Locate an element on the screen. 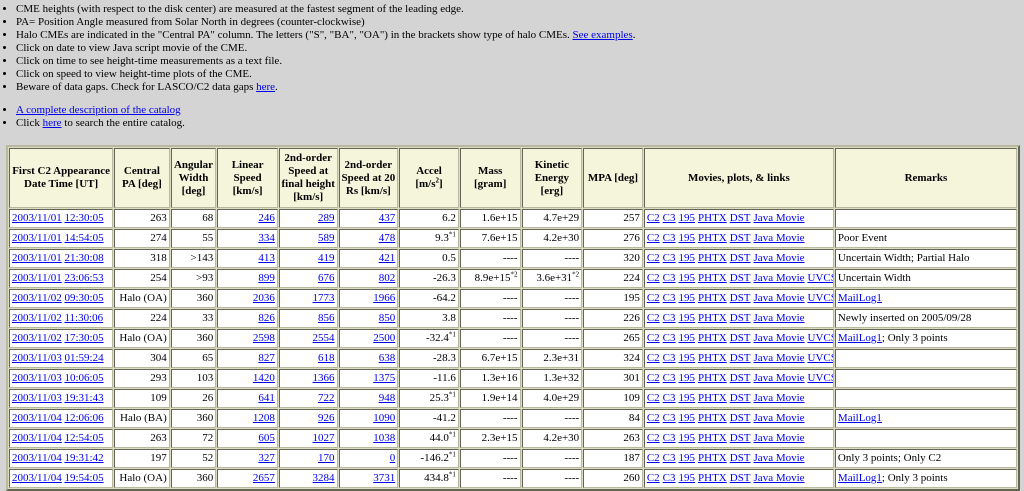 Image resolution: width=1024 pixels, height=491 pixels. speed-20rs-link: 421 is located at coordinates (387, 258).